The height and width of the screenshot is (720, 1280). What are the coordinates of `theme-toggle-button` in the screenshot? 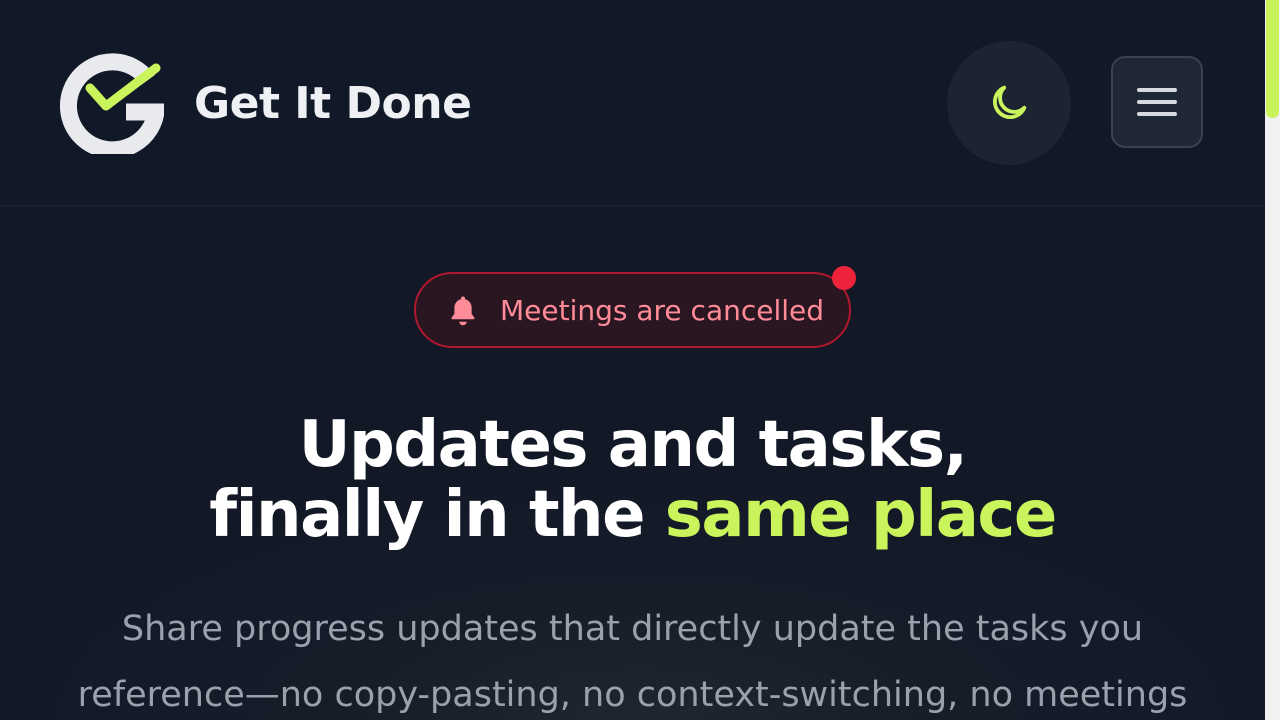 It's located at (1009, 103).